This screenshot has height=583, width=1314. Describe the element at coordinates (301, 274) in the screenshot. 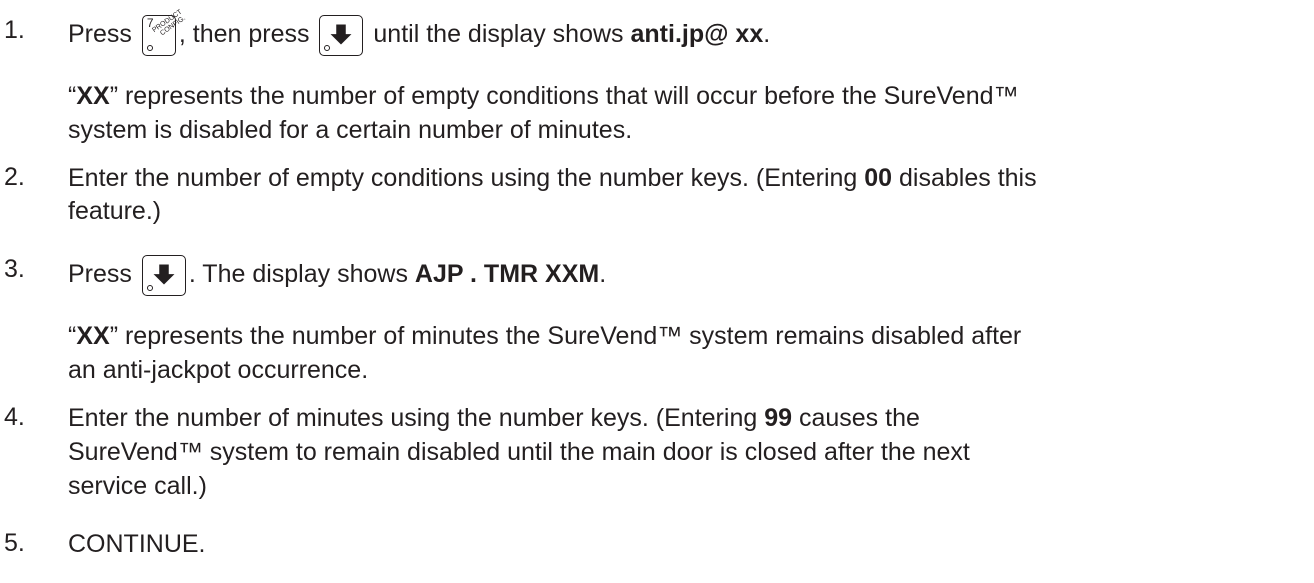

I see `step-3-after-key: . The display shows` at that location.